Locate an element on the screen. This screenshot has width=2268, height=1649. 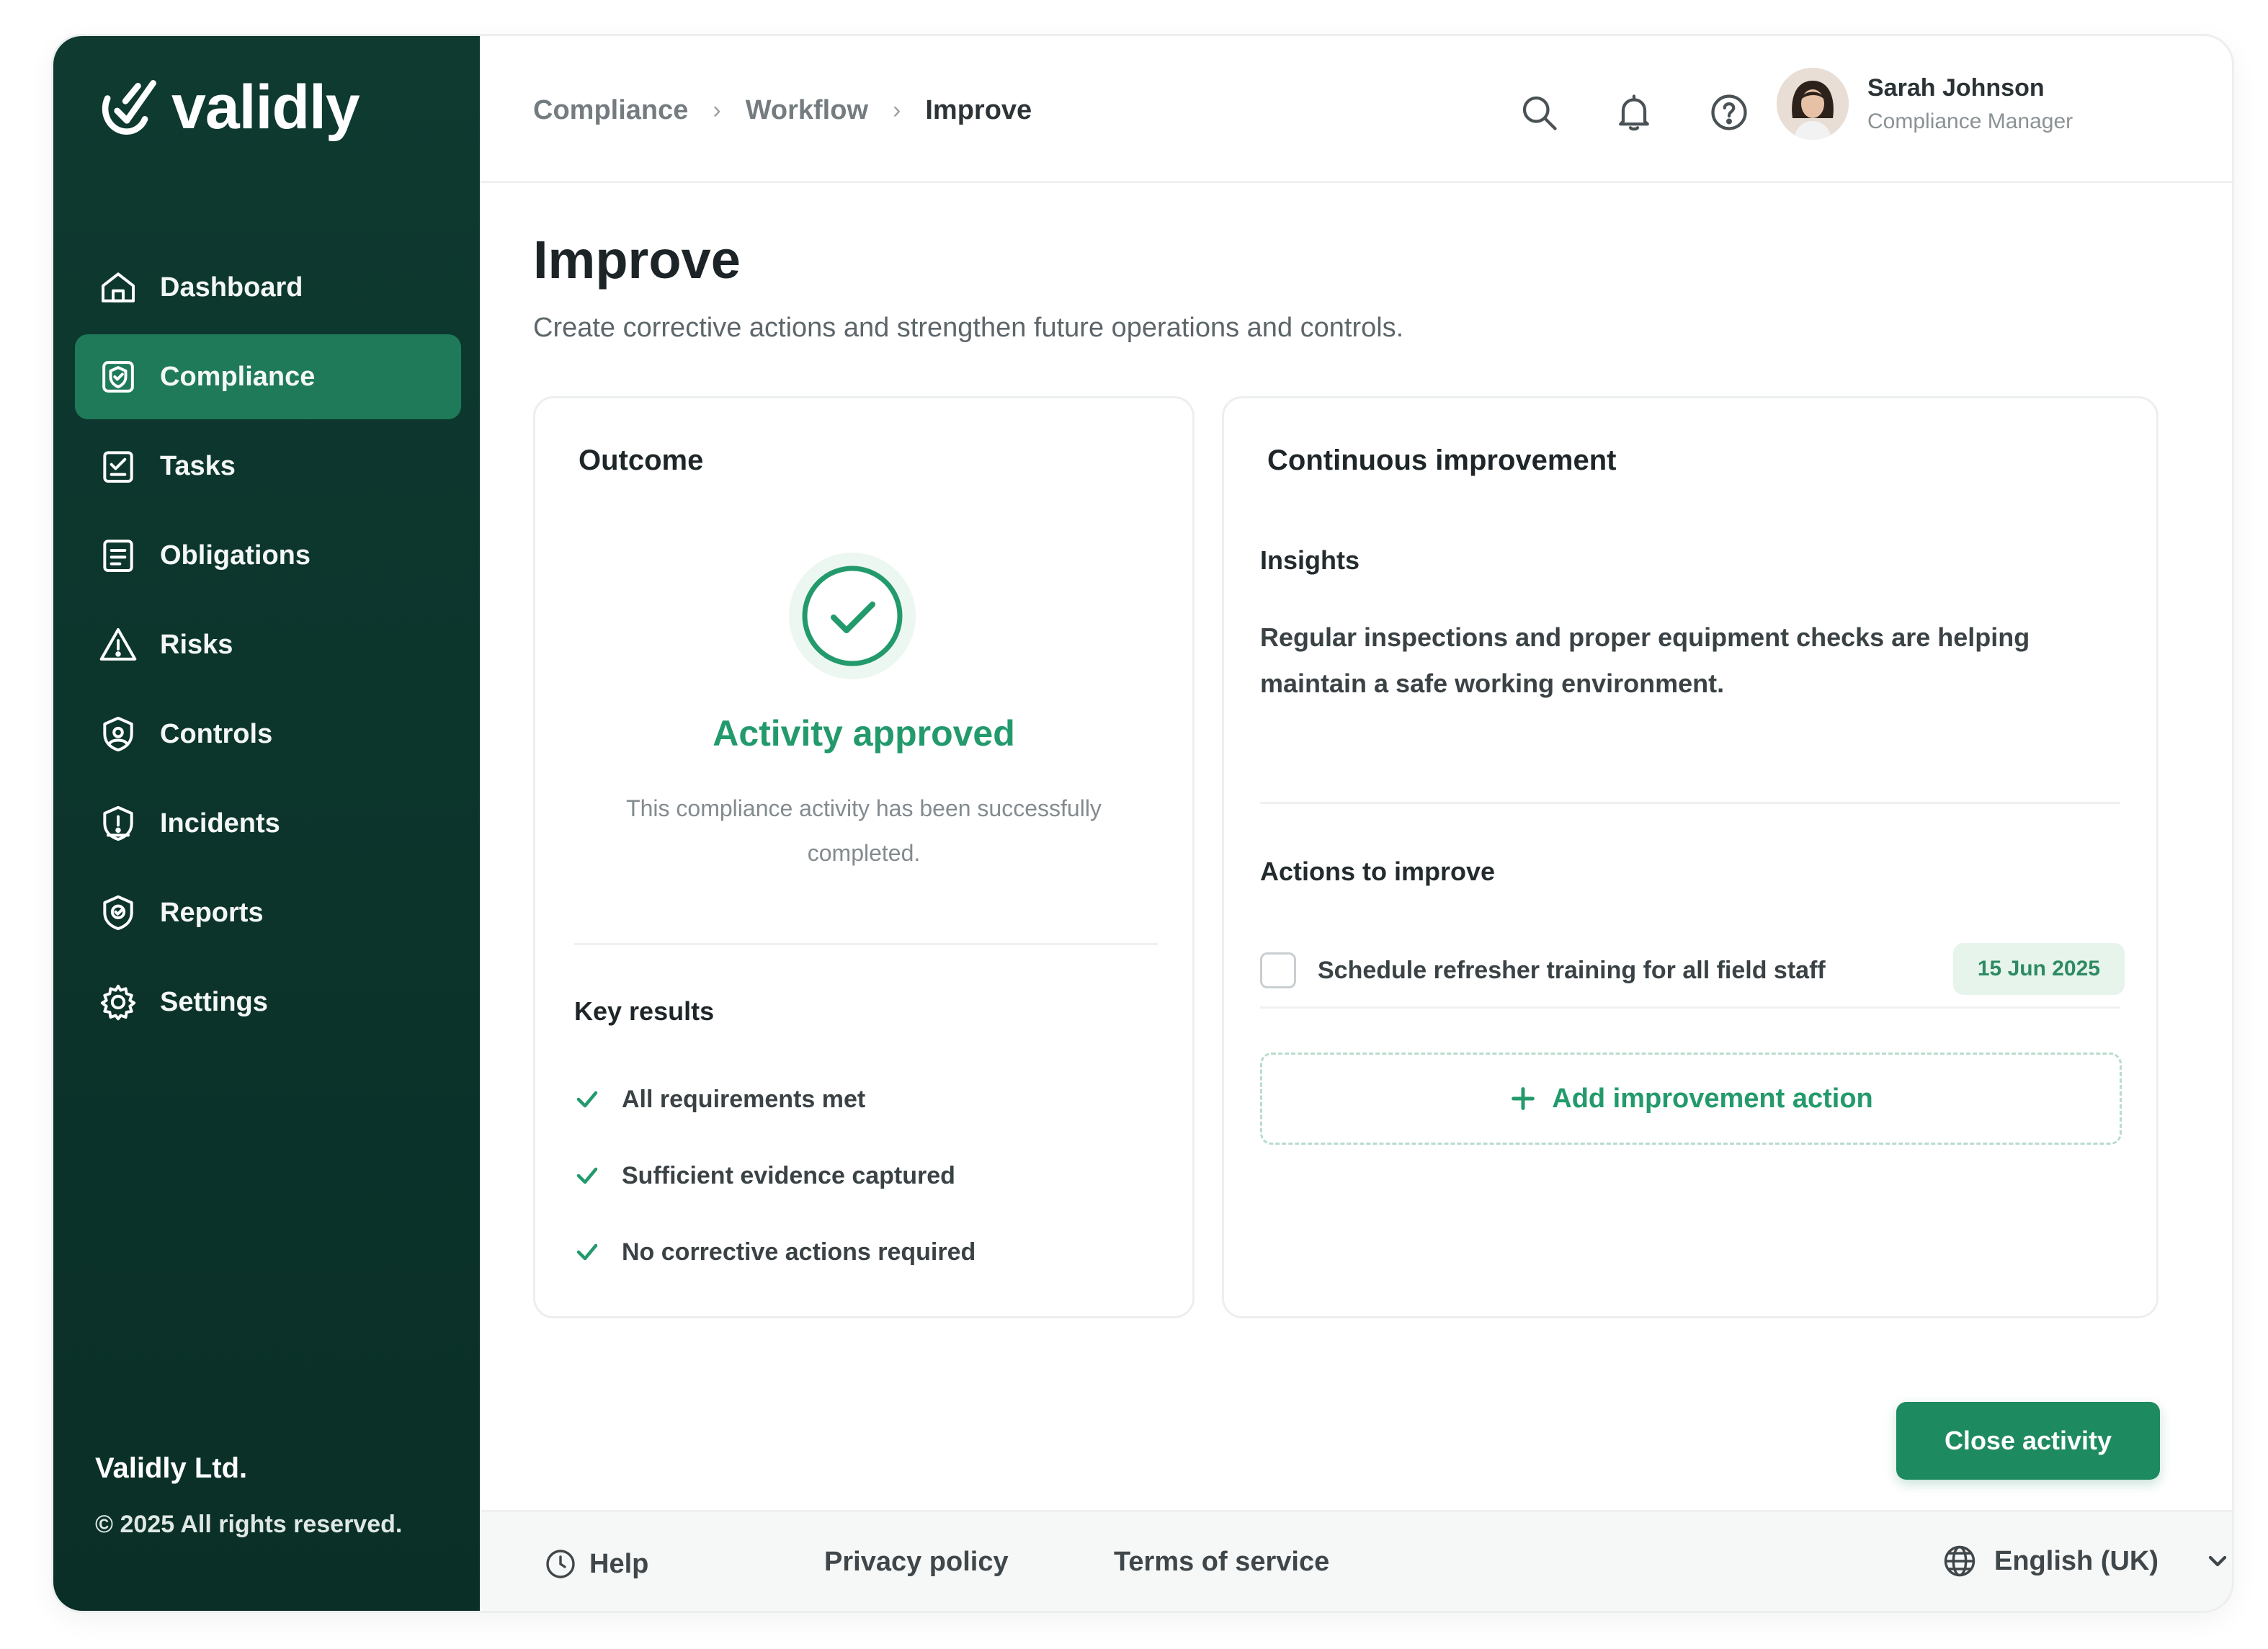
sidebar-item-label: Controls is located at coordinates (216, 734).